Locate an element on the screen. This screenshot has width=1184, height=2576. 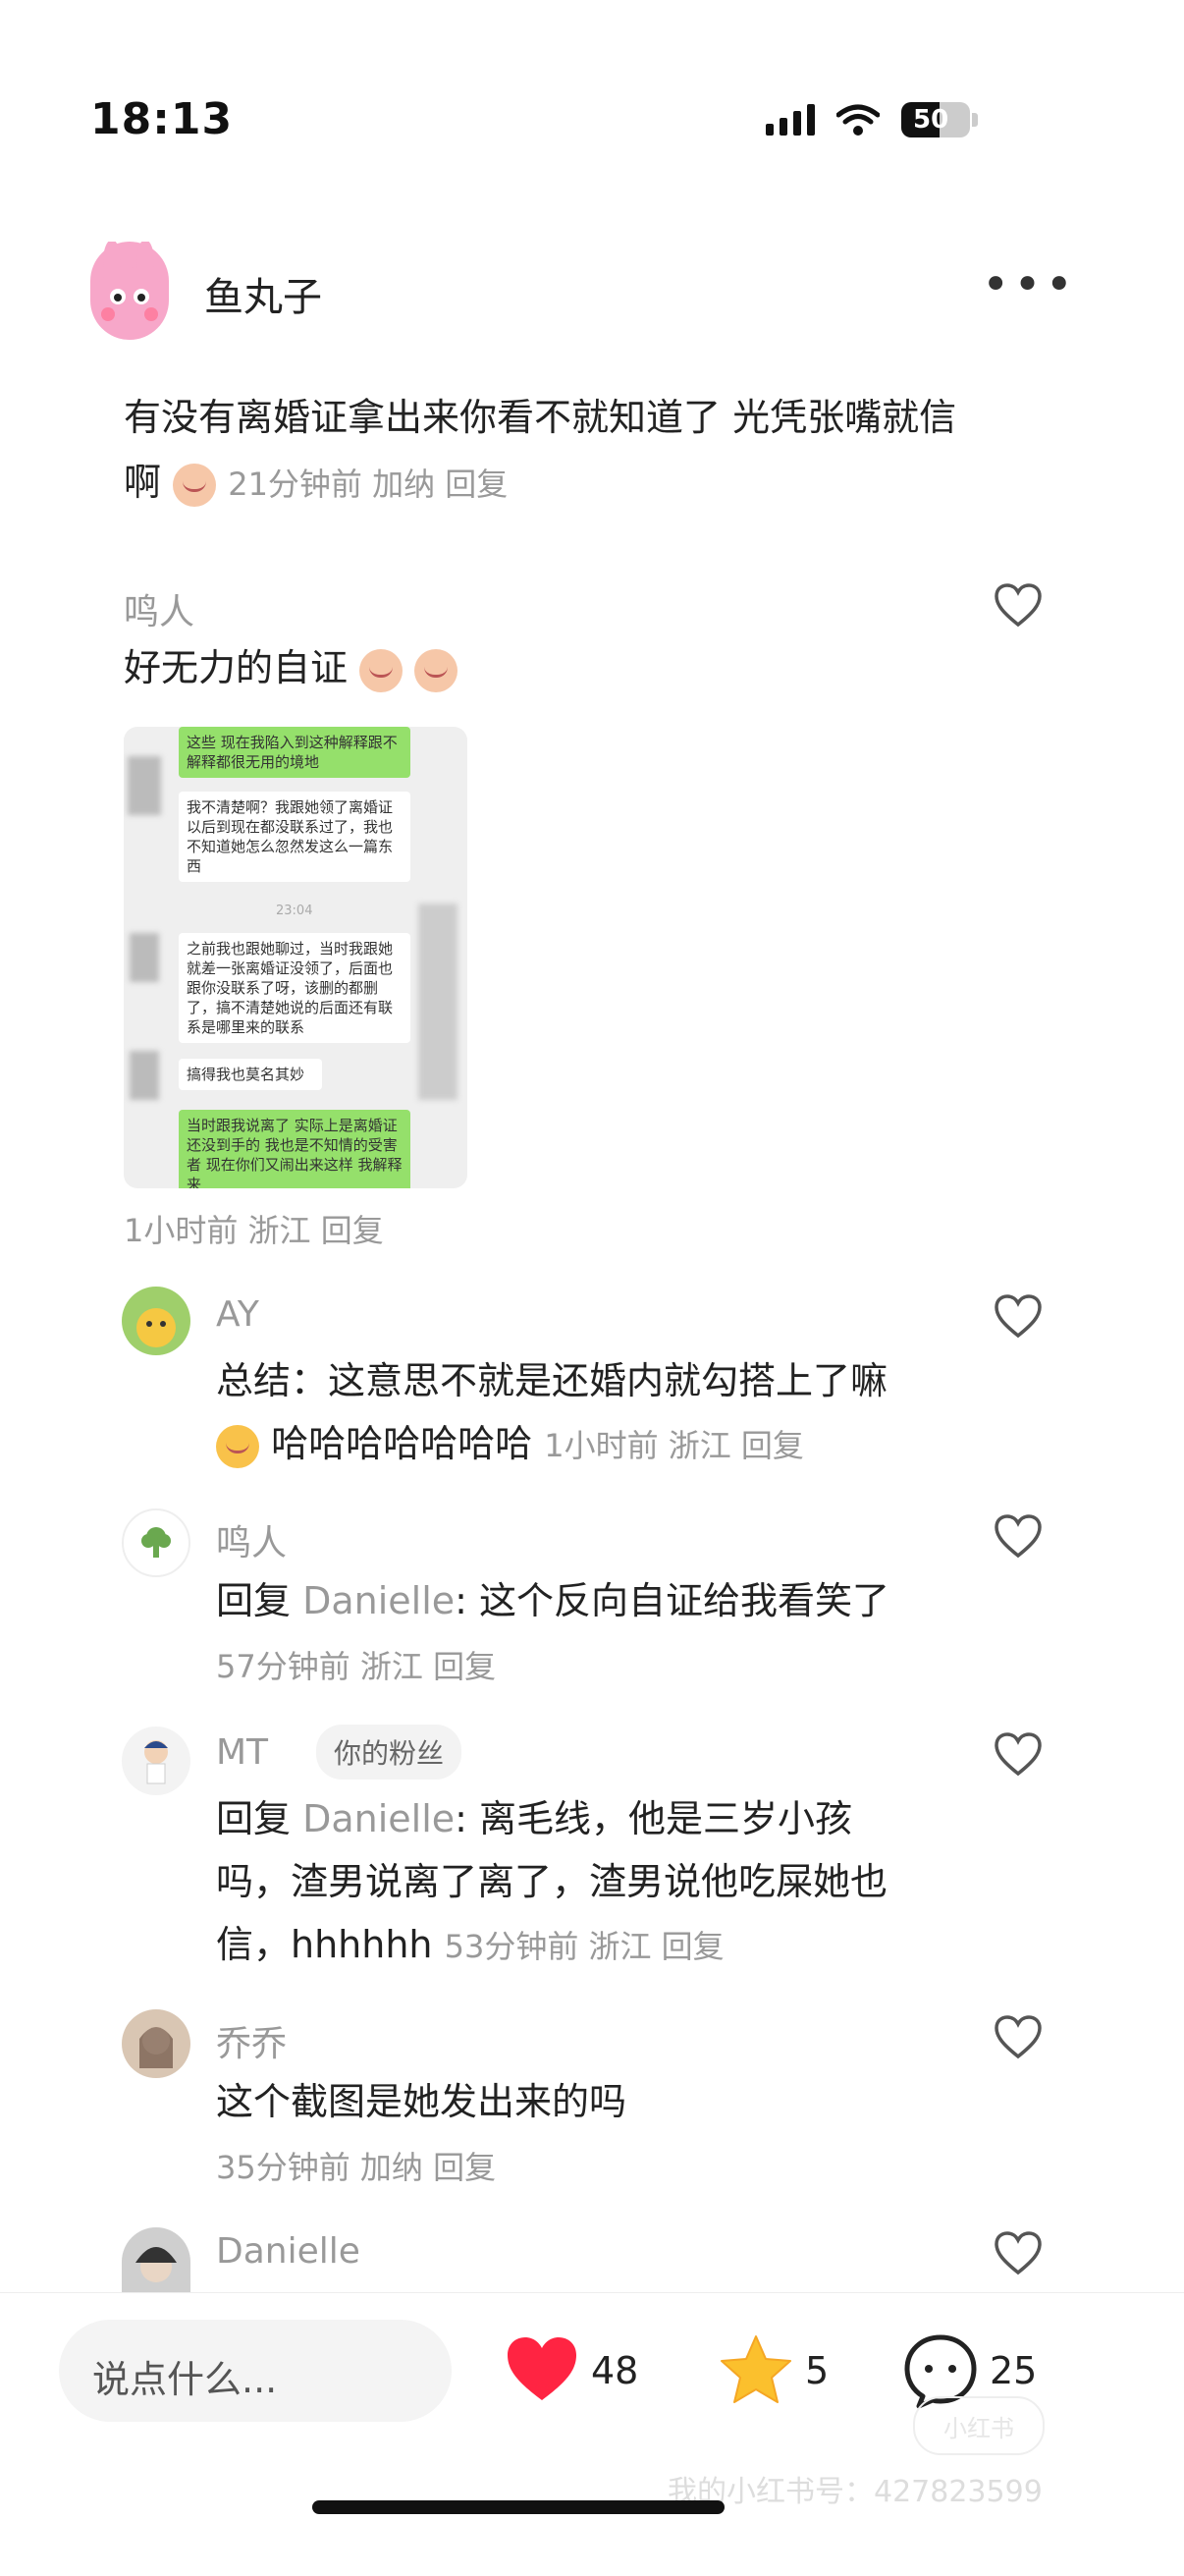
battery-icon: 50 is located at coordinates (935, 120).